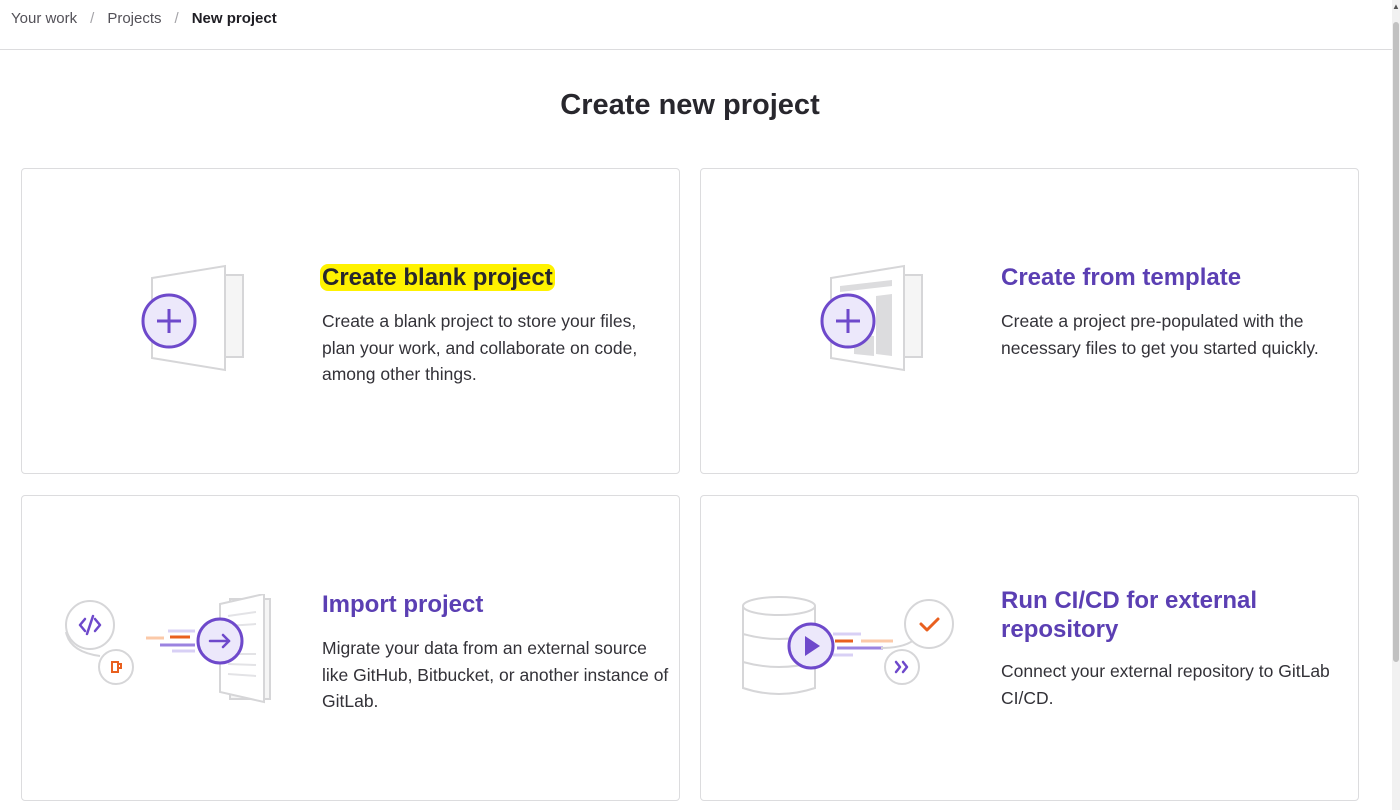  I want to click on scroll-thumb, so click(1396, 342).